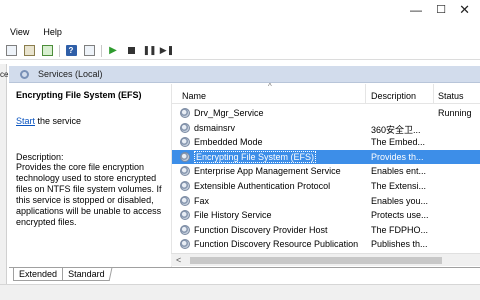 The height and width of the screenshot is (300, 480). What do you see at coordinates (393, 96) in the screenshot?
I see `column-description: Description` at bounding box center [393, 96].